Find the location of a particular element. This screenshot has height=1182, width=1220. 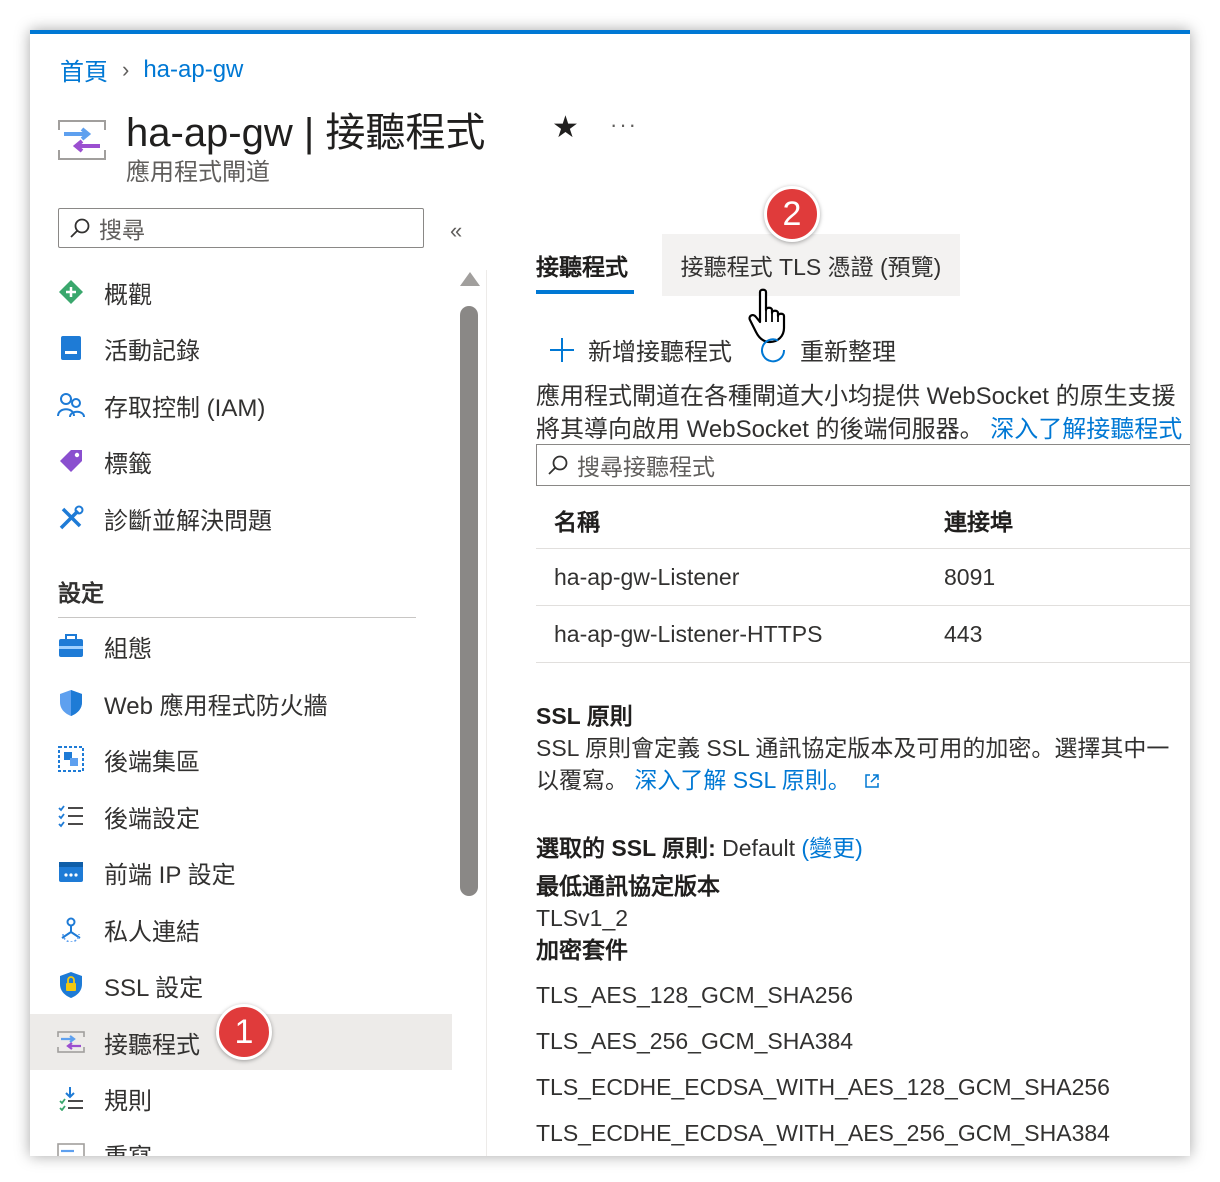

selected-ssl-policy-value: Default is located at coordinates (759, 848).